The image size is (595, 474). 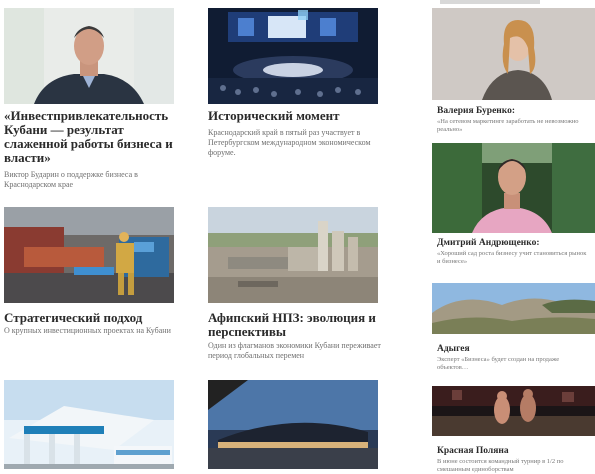 What do you see at coordinates (514, 243) in the screenshot?
I see `sidebar-title-2: Дмитрий Андрющенко:` at bounding box center [514, 243].